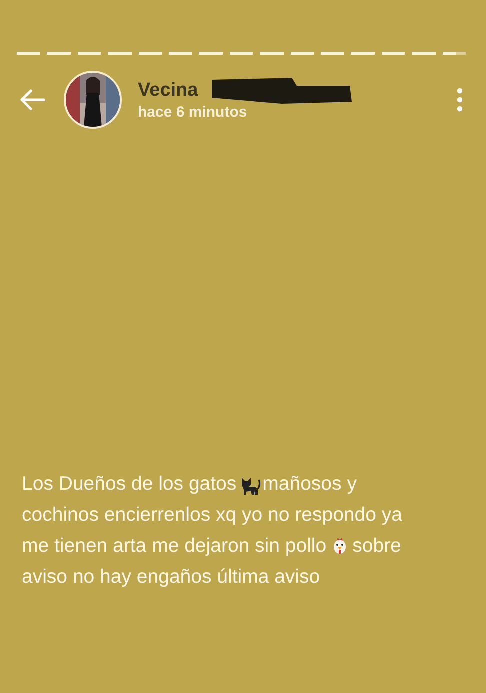 Image resolution: width=486 pixels, height=693 pixels. I want to click on status-text: sobre, so click(377, 546).